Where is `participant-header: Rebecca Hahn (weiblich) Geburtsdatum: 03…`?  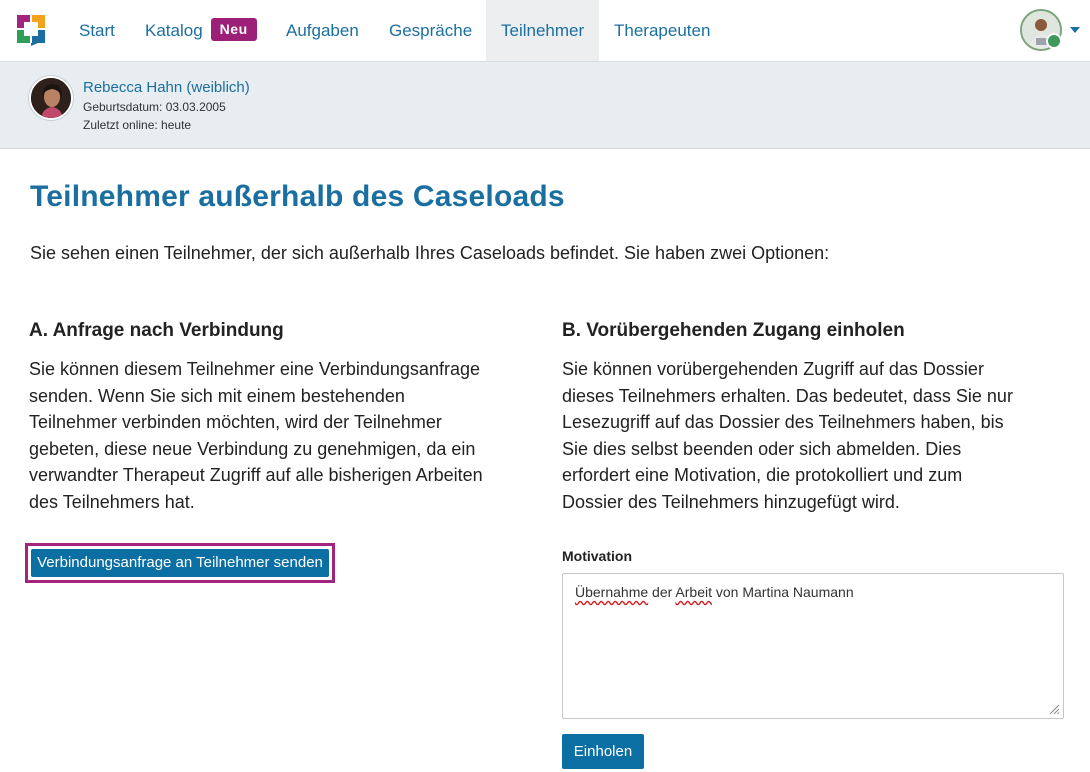
participant-header: Rebecca Hahn (weiblich) Geburtsdatum: 03… is located at coordinates (545, 105).